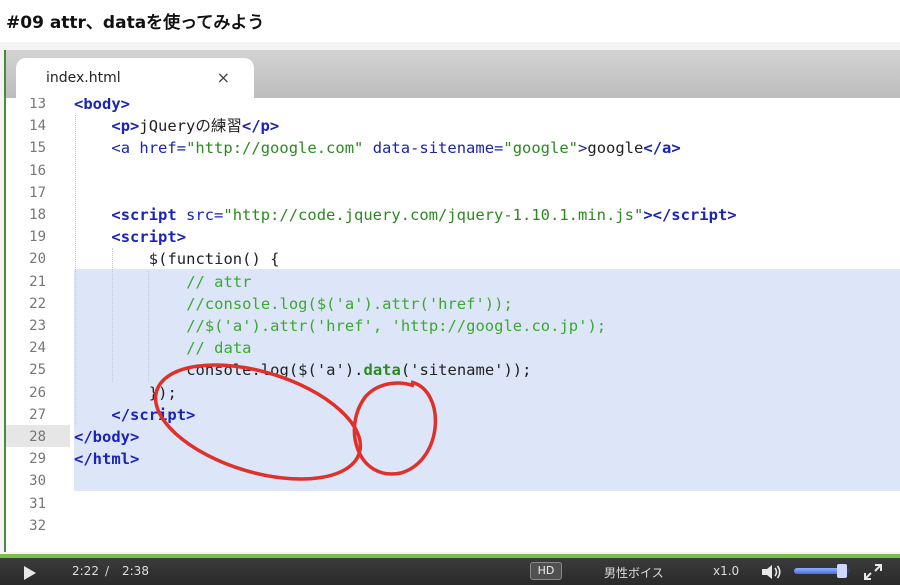 Image resolution: width=900 pixels, height=585 pixels. What do you see at coordinates (37, 215) in the screenshot?
I see `line-number: 18` at bounding box center [37, 215].